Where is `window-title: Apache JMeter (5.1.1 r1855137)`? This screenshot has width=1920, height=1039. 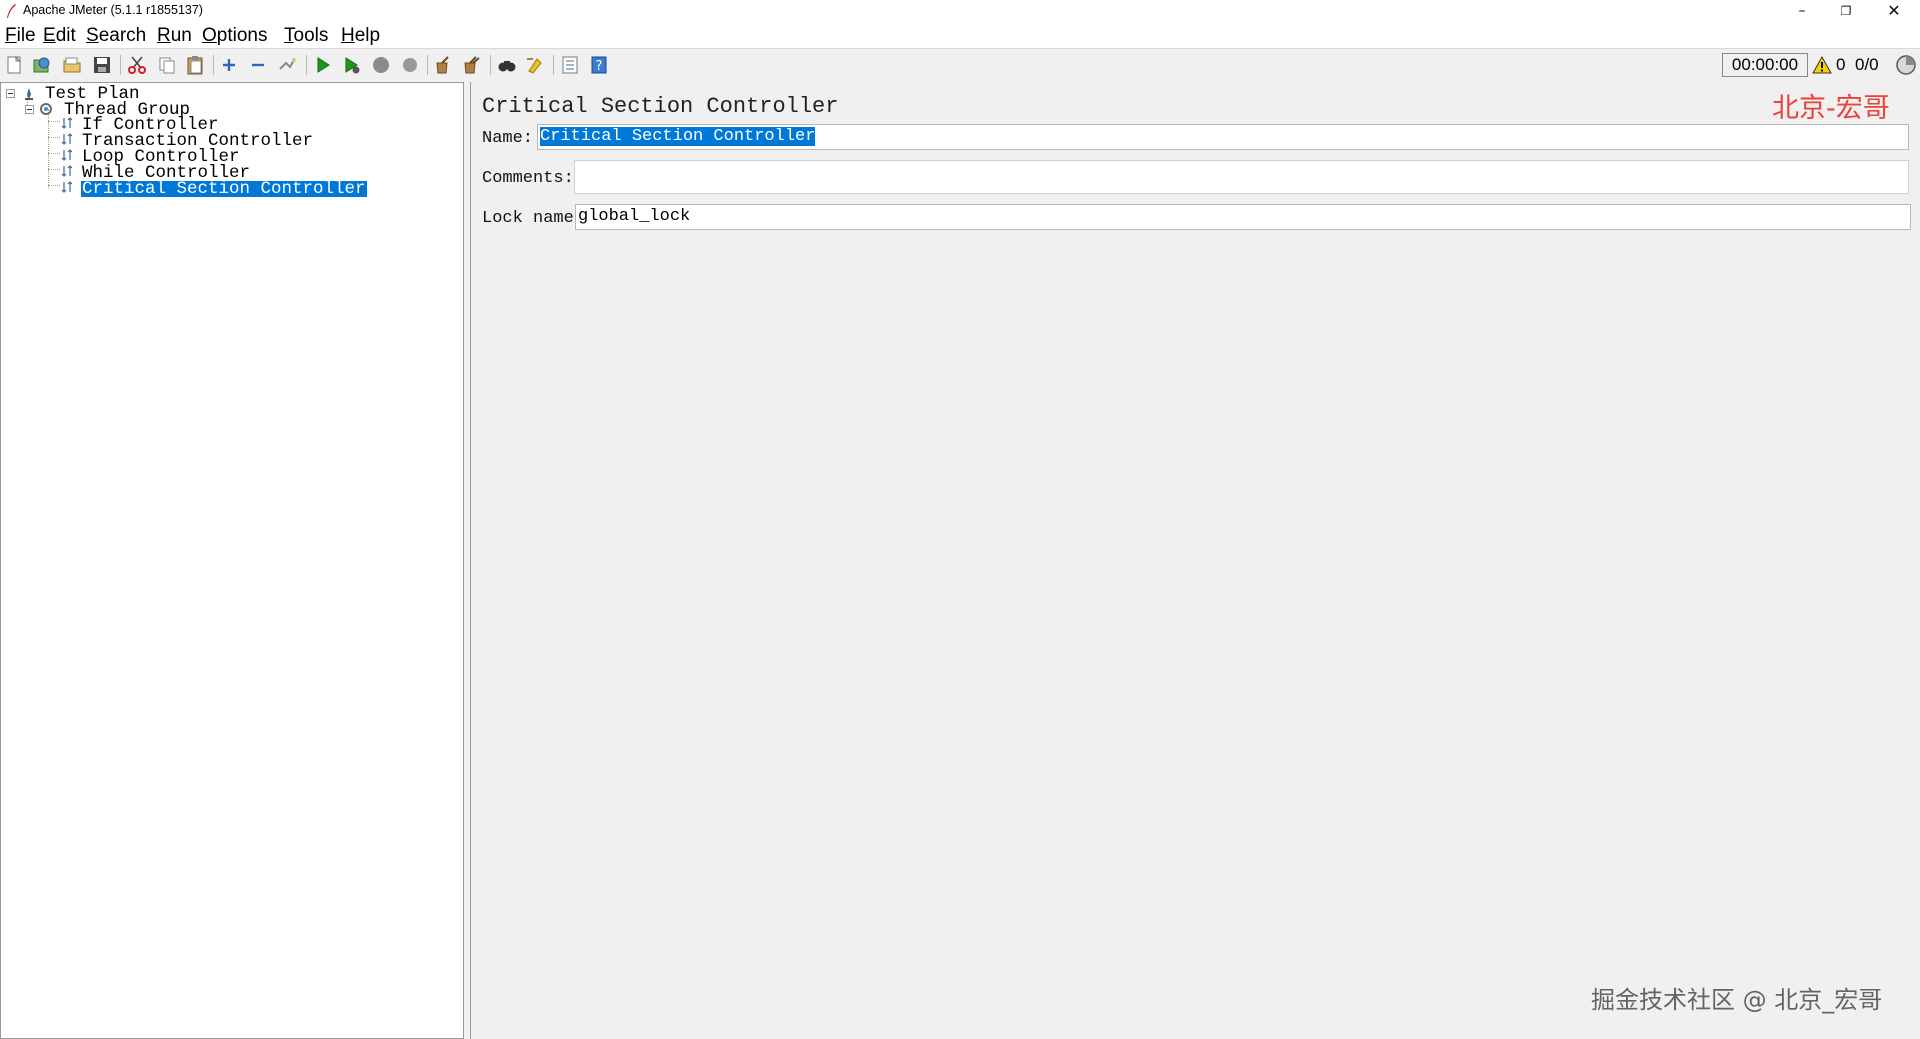
window-title: Apache JMeter (5.1.1 r1855137) is located at coordinates (113, 10).